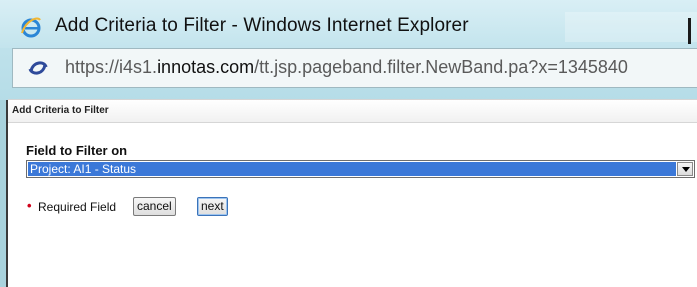 Image resolution: width=697 pixels, height=287 pixels. I want to click on internet-explorer-icon, so click(31, 27).